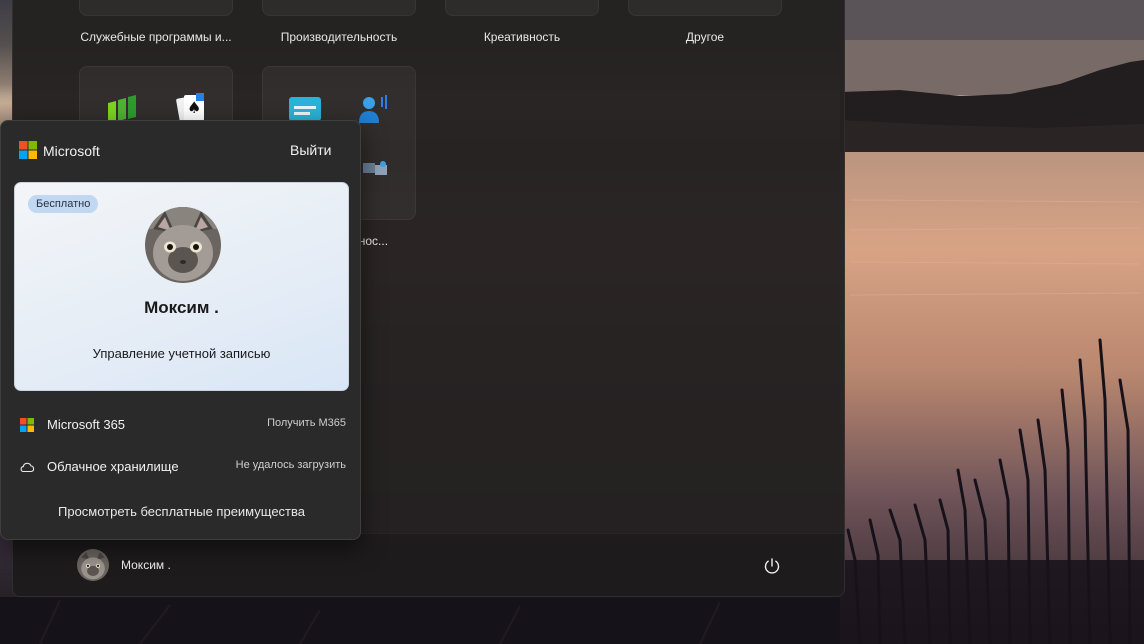  I want to click on folder-label-creativity: Креативность, so click(522, 37).